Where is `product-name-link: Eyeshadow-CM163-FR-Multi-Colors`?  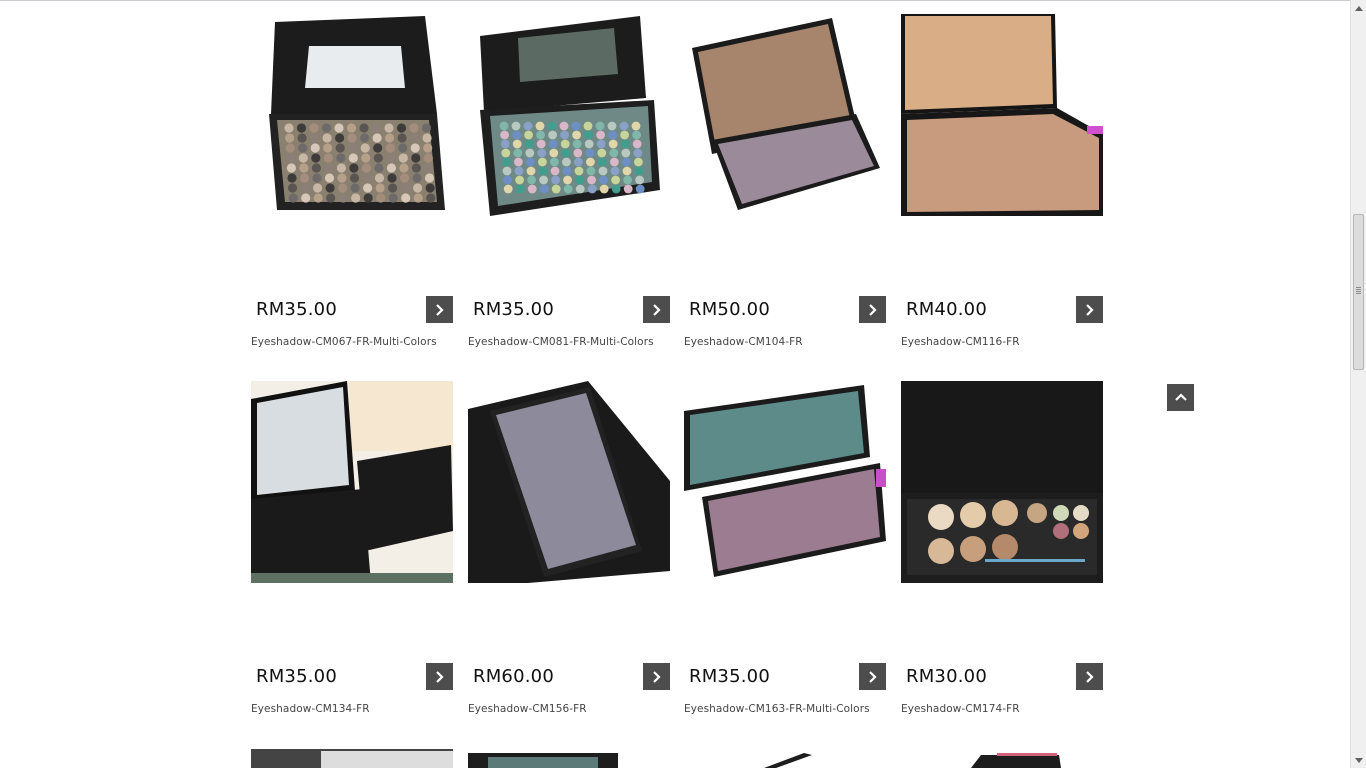 product-name-link: Eyeshadow-CM163-FR-Multi-Colors is located at coordinates (777, 709).